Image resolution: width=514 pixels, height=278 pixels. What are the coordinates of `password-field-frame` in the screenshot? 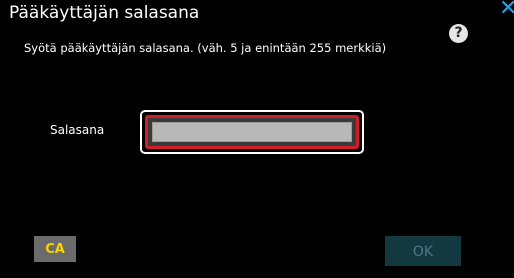 It's located at (252, 132).